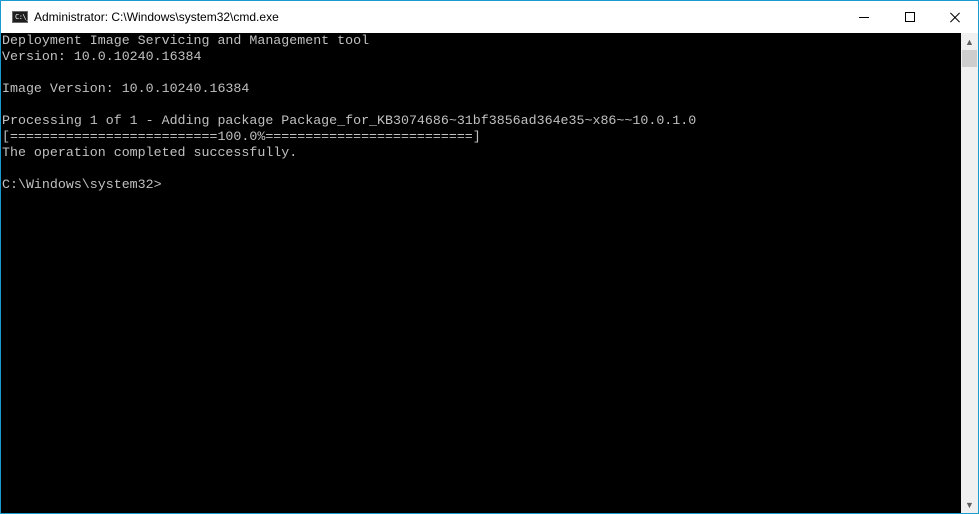  I want to click on cmd-icon: C:\_, so click(21, 17).